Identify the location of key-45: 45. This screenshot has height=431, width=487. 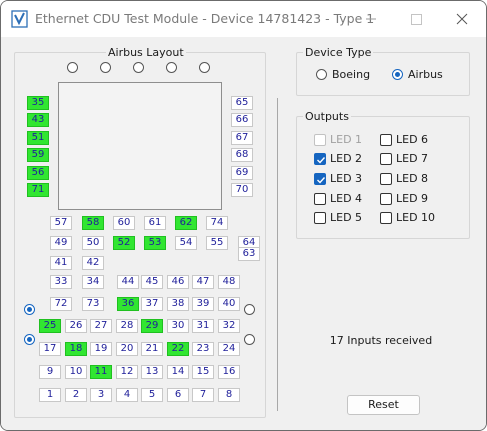
(152, 282).